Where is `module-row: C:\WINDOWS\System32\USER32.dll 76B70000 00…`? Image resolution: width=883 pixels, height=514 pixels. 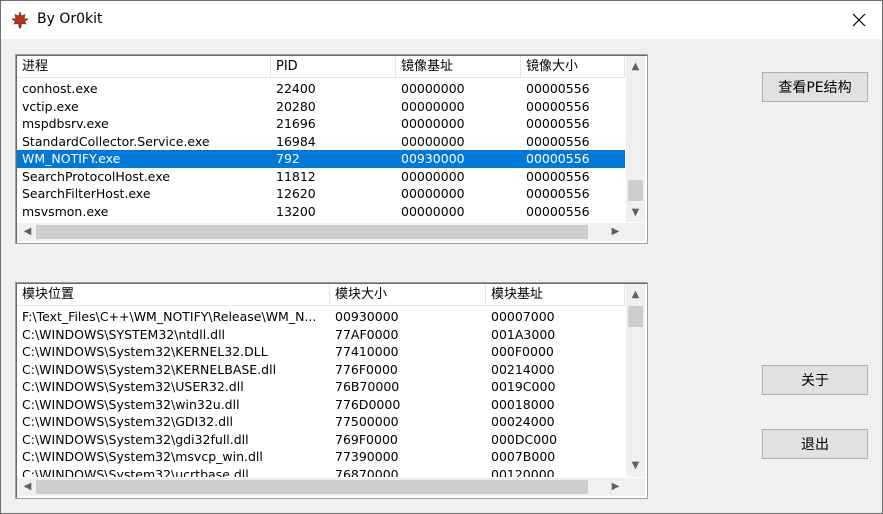
module-row: C:\WINDOWS\System32\USER32.dll 76B70000 00… is located at coordinates (321, 387).